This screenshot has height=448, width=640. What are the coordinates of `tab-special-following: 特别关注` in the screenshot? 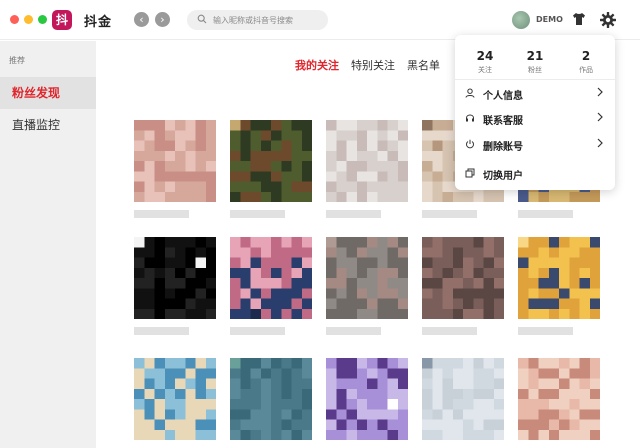 It's located at (373, 65).